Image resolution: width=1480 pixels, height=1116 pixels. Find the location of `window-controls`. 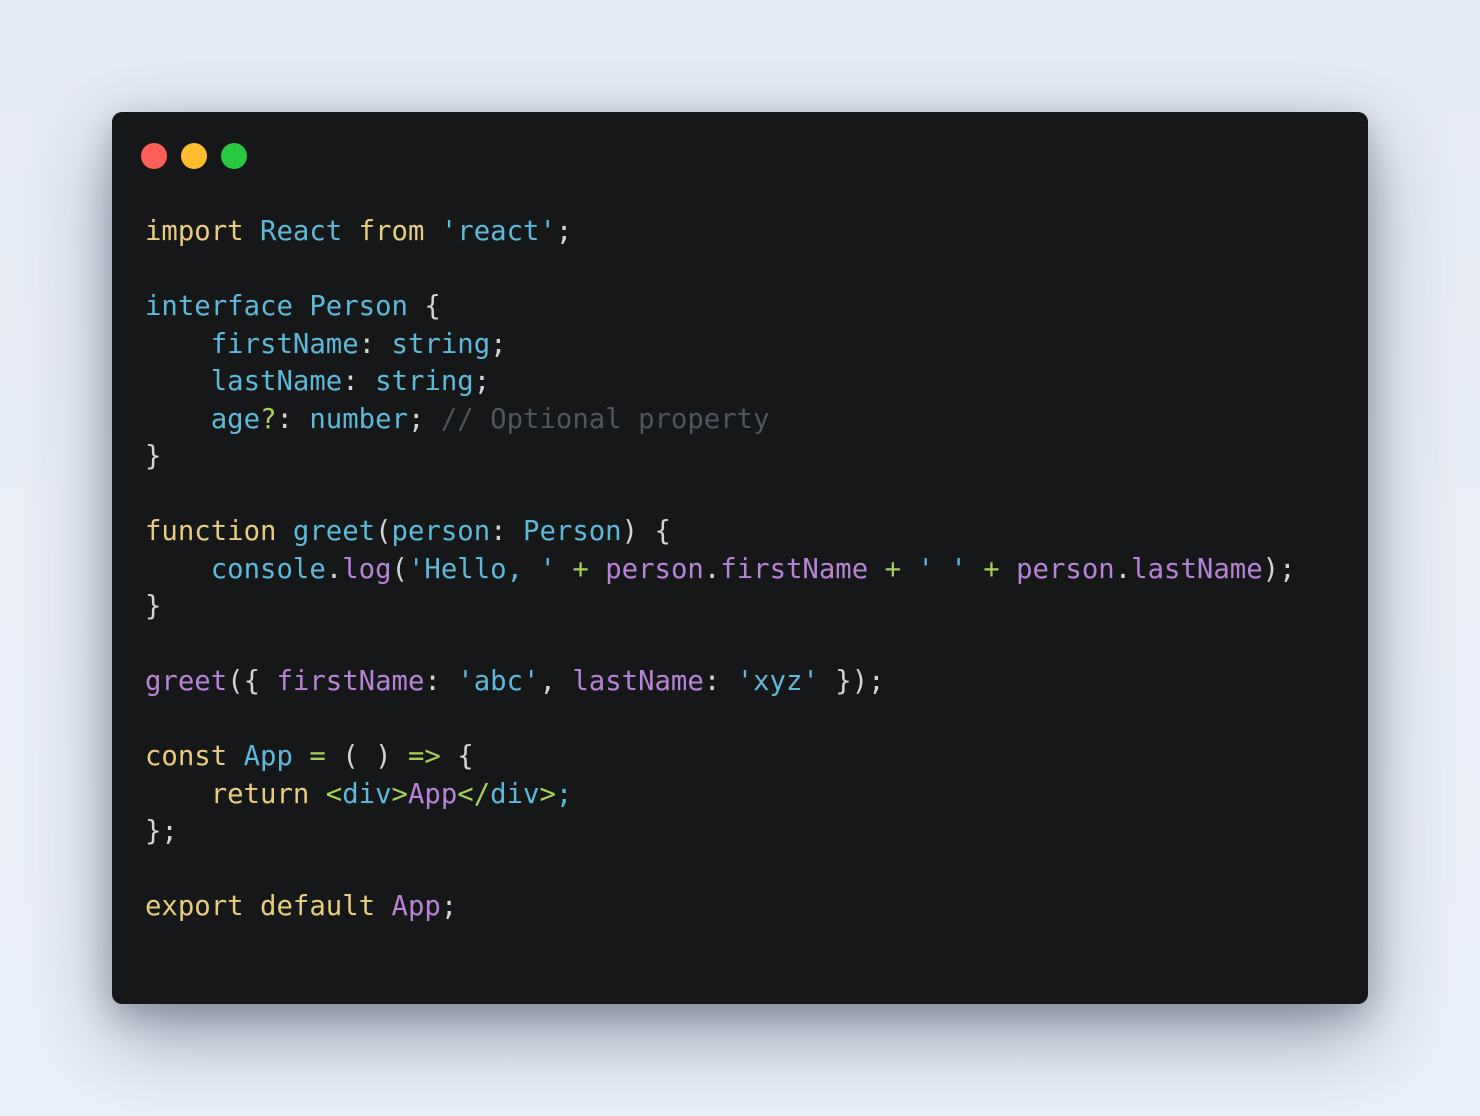

window-controls is located at coordinates (194, 156).